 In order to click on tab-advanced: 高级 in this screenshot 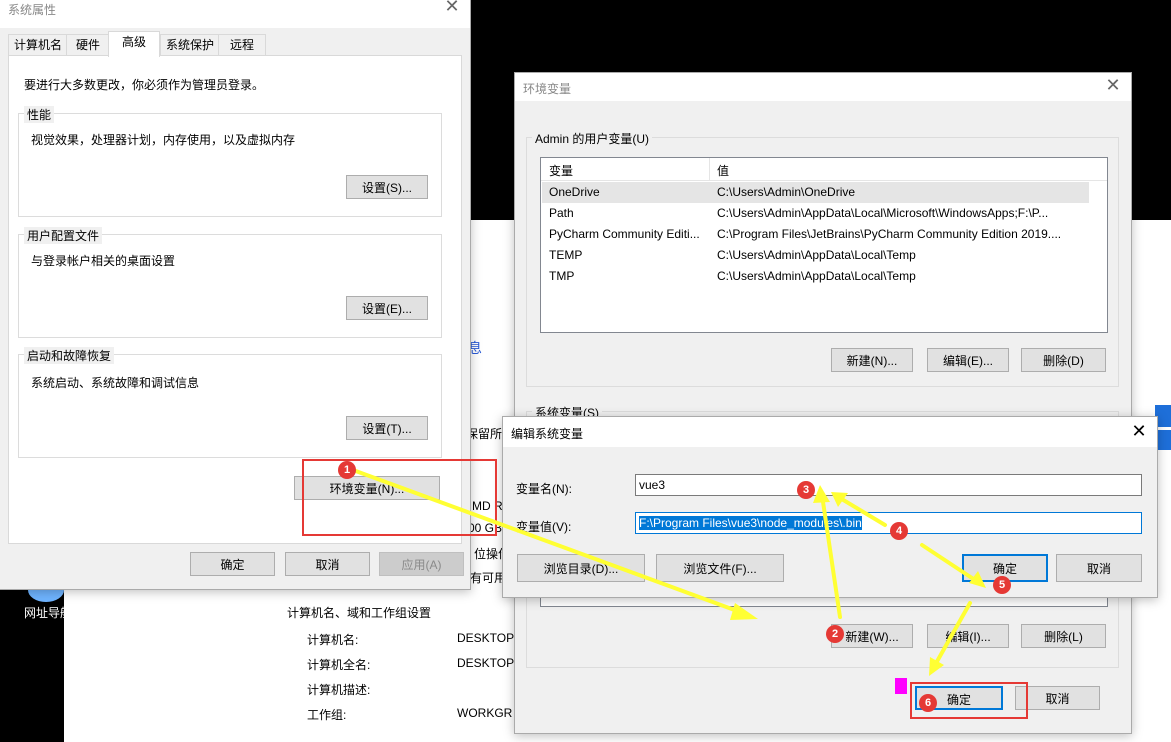, I will do `click(134, 44)`.